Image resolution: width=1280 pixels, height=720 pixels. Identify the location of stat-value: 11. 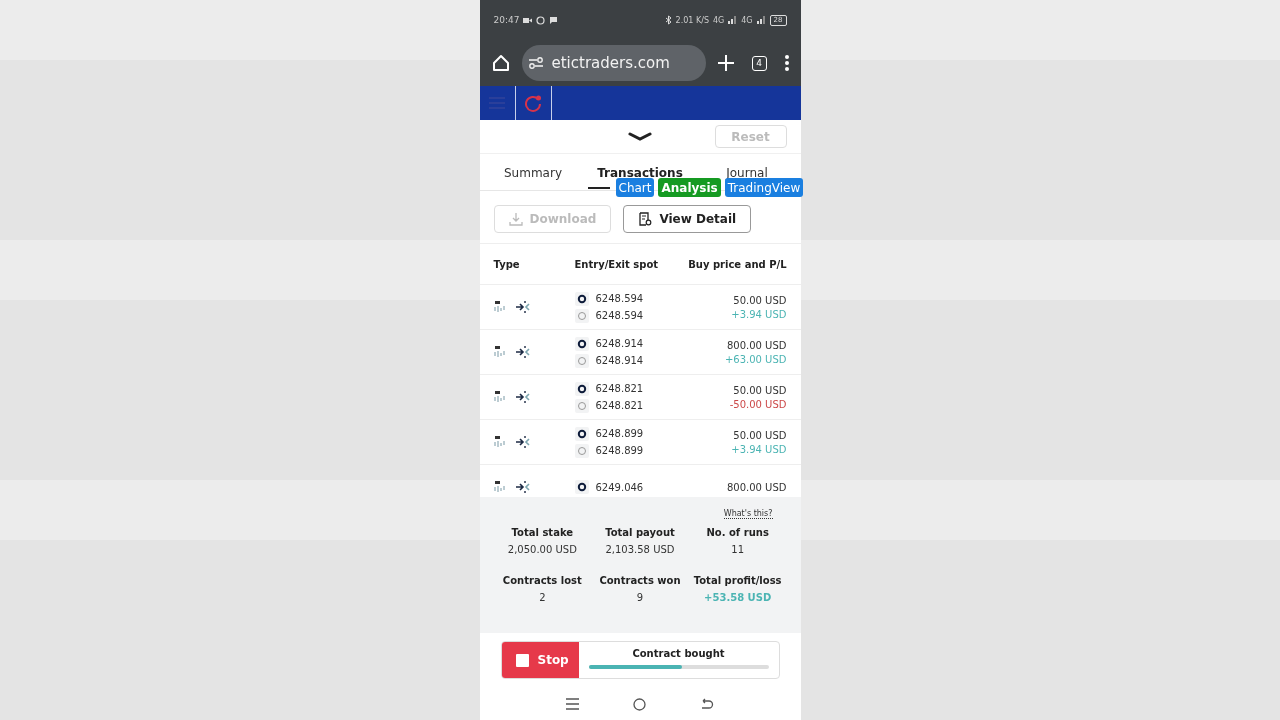
(737, 549).